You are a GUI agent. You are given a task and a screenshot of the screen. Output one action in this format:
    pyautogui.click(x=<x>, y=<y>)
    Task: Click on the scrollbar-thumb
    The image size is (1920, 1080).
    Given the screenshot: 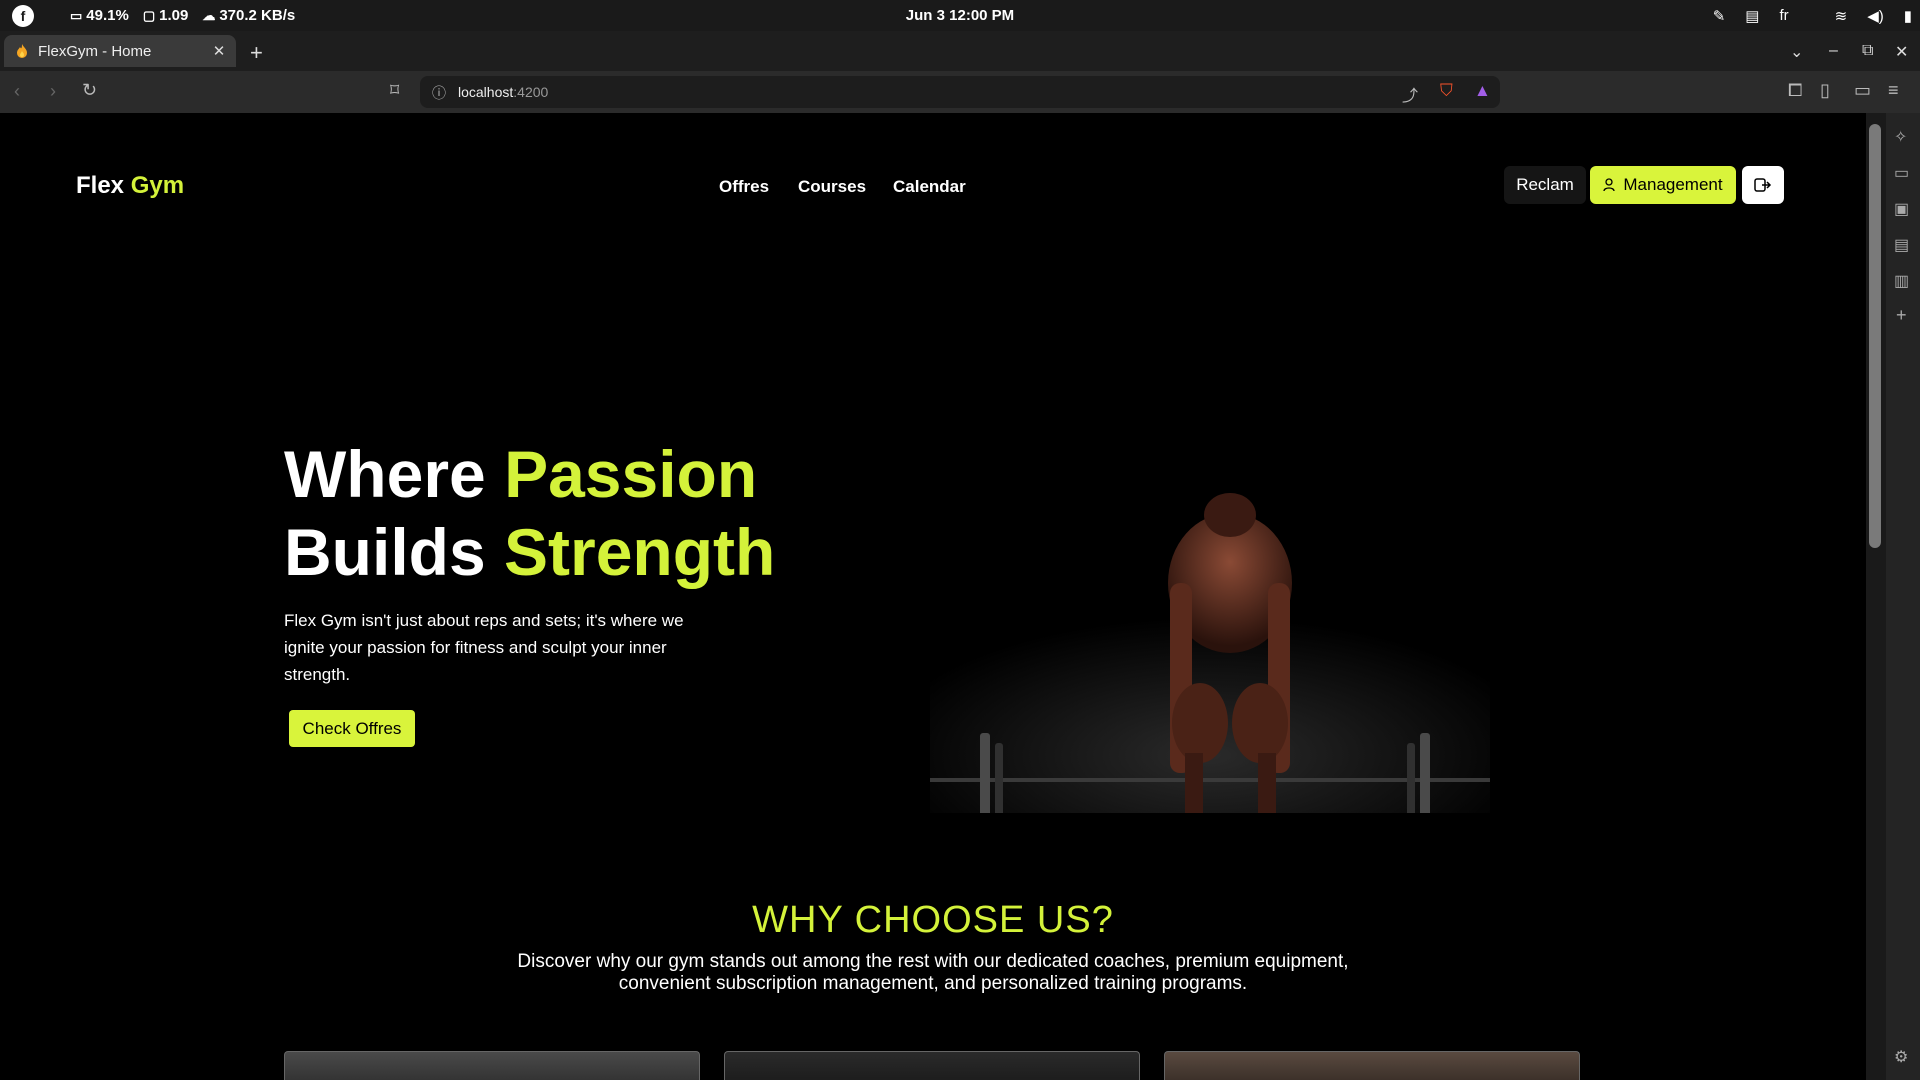 What is the action you would take?
    pyautogui.click(x=1875, y=336)
    